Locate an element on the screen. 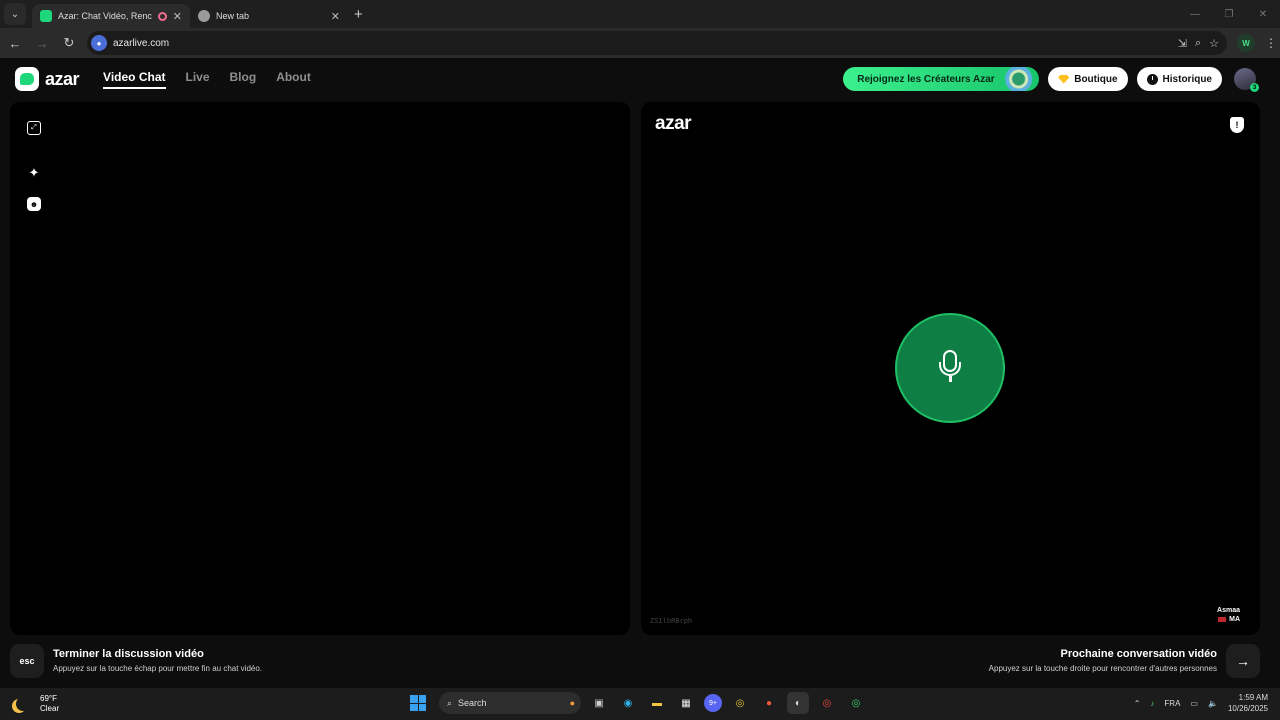 The height and width of the screenshot is (720, 1280). taskbar-search: ⌕ Search ● is located at coordinates (510, 703).